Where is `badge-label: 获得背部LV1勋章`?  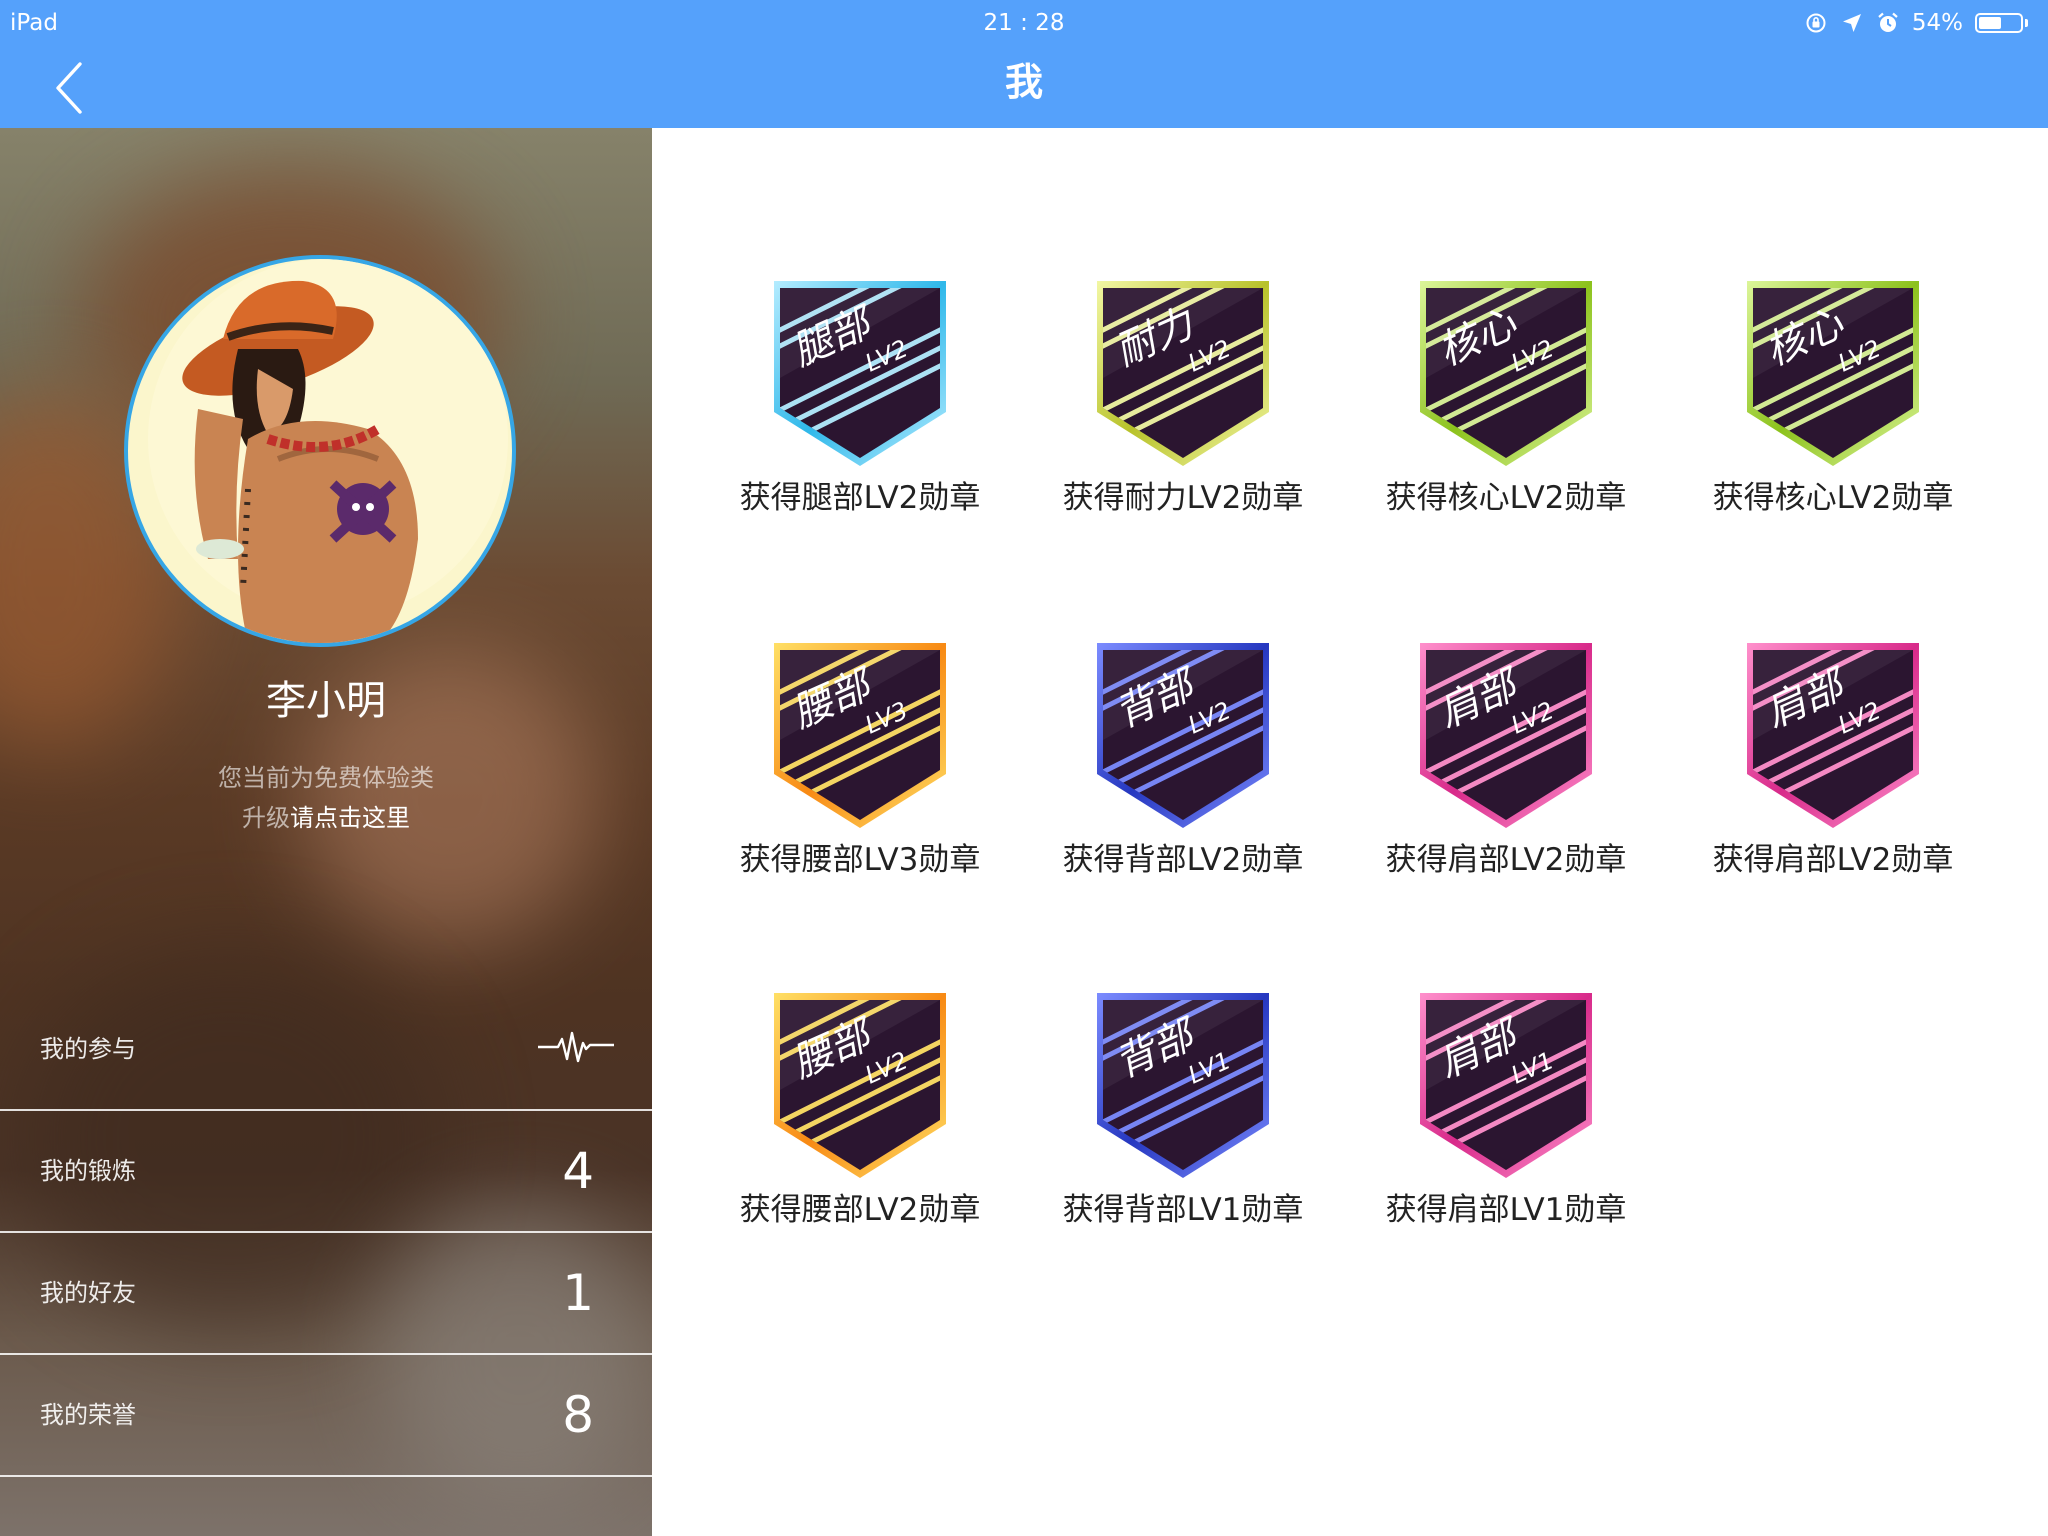
badge-label: 获得背部LV1勋章 is located at coordinates (1183, 1210).